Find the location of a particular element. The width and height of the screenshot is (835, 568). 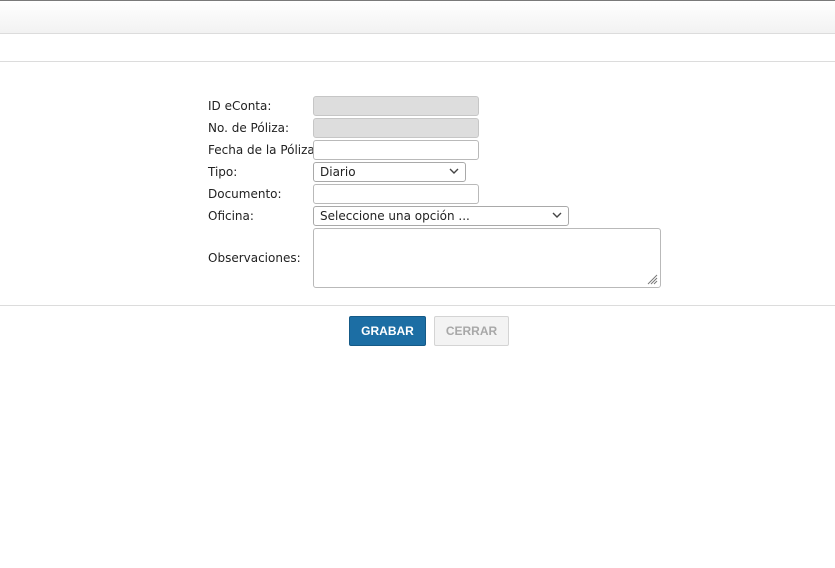

tipo-select: Diario is located at coordinates (389, 172).